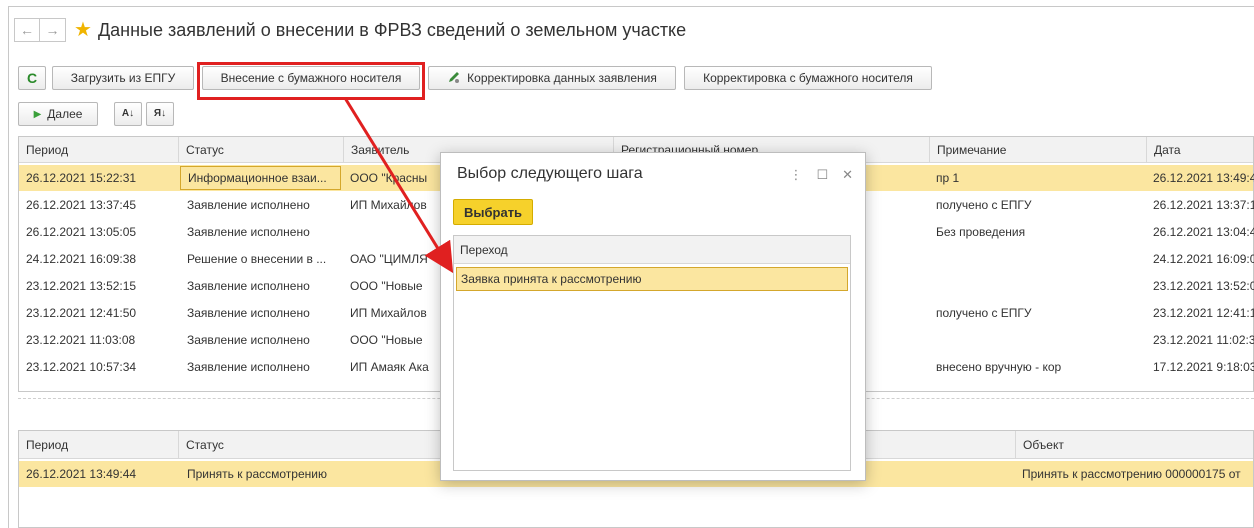 This screenshot has height=528, width=1254. I want to click on cell-period: 24.12.2021 16:09:38, so click(81, 259).